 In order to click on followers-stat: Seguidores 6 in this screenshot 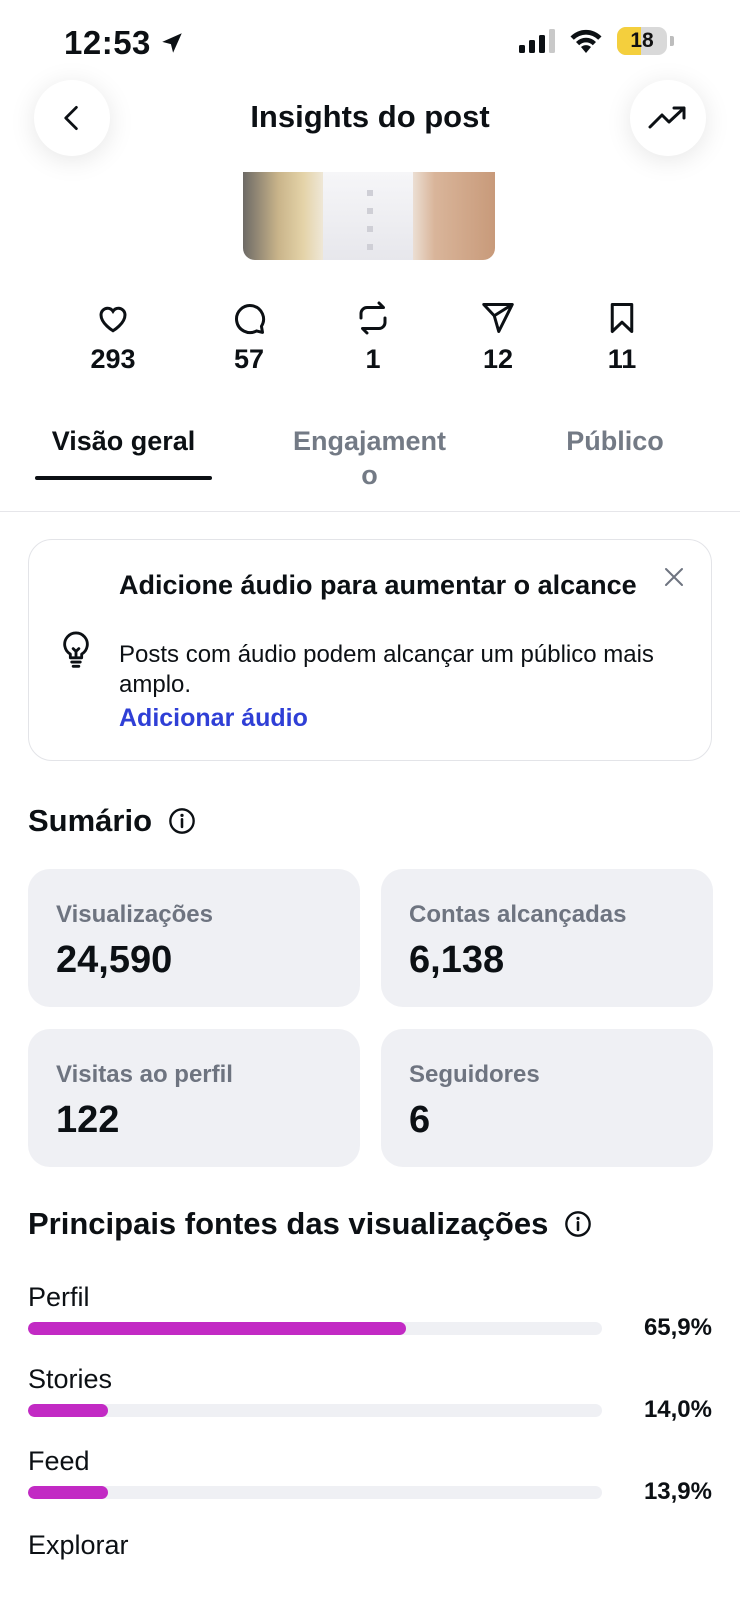, I will do `click(547, 1098)`.